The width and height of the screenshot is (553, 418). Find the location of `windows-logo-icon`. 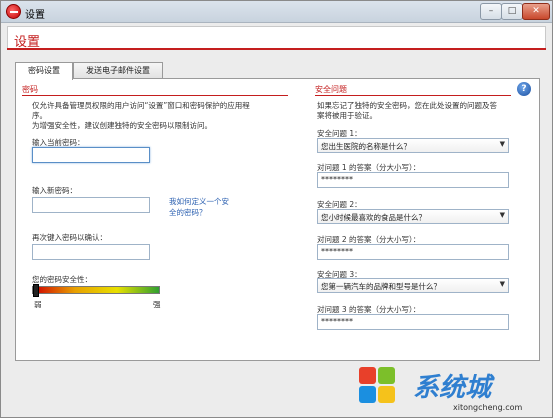

windows-logo-icon is located at coordinates (379, 387).